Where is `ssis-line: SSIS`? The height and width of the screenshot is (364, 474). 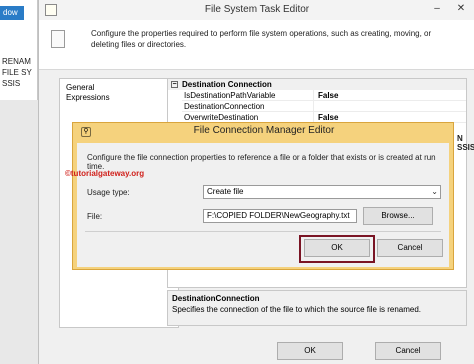
ssis-line: SSIS is located at coordinates (11, 83).